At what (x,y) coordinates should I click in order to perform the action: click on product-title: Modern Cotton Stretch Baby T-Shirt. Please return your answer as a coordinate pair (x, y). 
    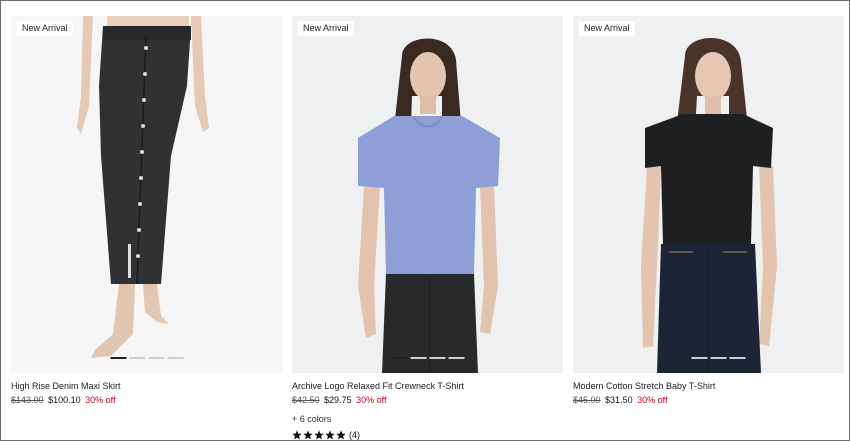
    Looking at the image, I should click on (708, 386).